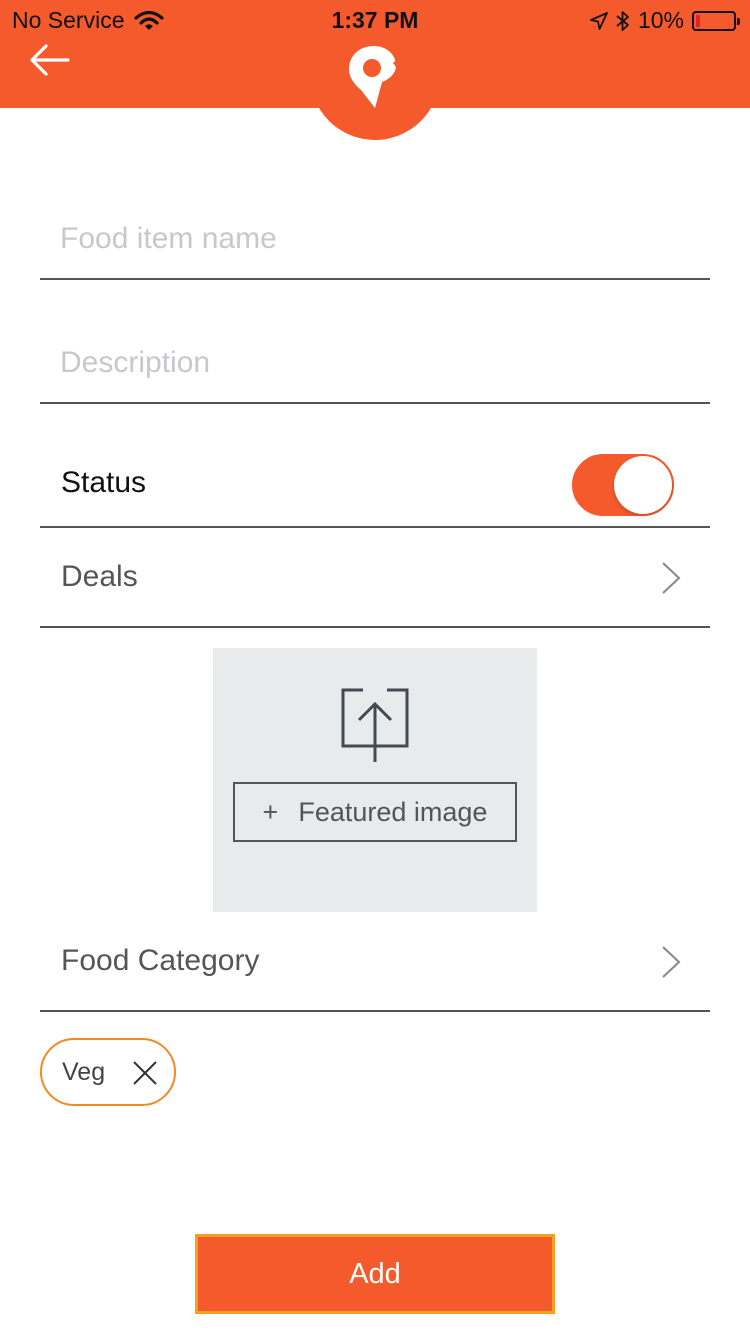 The width and height of the screenshot is (750, 1334). What do you see at coordinates (698, 20) in the screenshot?
I see `battery-level` at bounding box center [698, 20].